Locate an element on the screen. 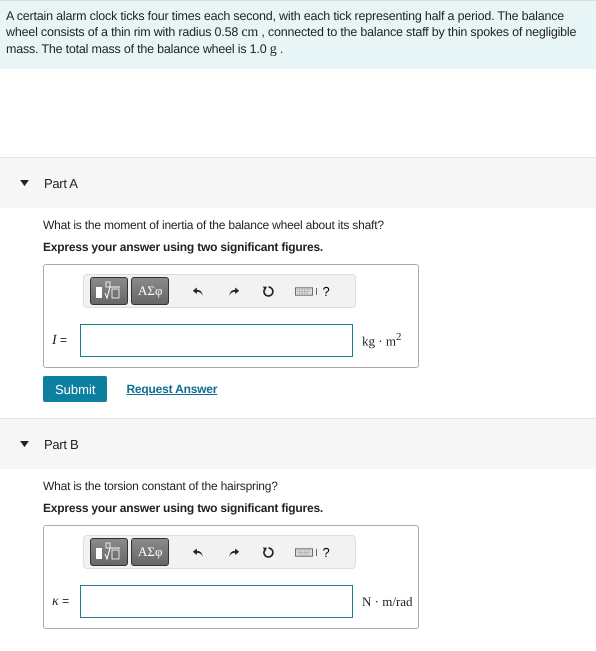 This screenshot has width=596, height=651. submit-button: Submit is located at coordinates (75, 389).